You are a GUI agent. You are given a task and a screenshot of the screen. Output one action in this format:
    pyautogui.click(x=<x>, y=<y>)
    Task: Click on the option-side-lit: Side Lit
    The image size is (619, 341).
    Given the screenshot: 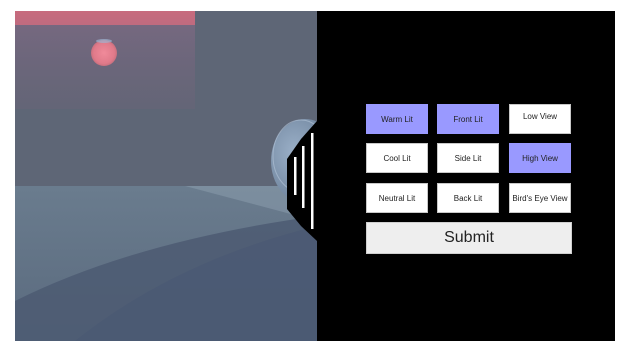 What is the action you would take?
    pyautogui.click(x=468, y=158)
    